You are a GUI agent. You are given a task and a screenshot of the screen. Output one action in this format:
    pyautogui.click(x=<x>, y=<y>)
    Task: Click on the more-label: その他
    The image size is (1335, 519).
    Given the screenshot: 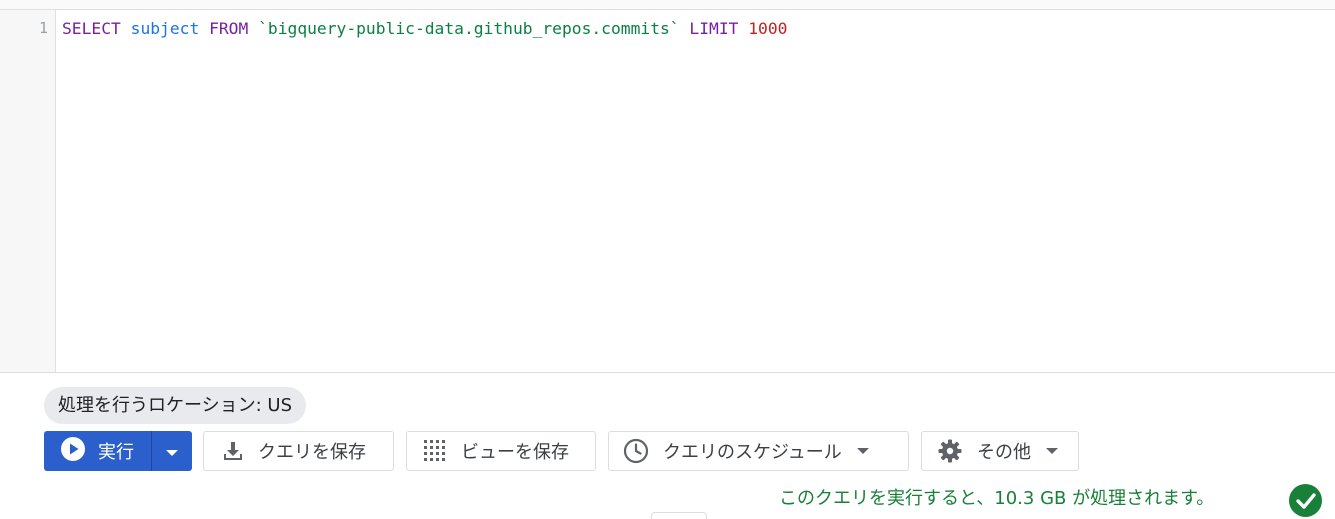 What is the action you would take?
    pyautogui.click(x=1004, y=452)
    